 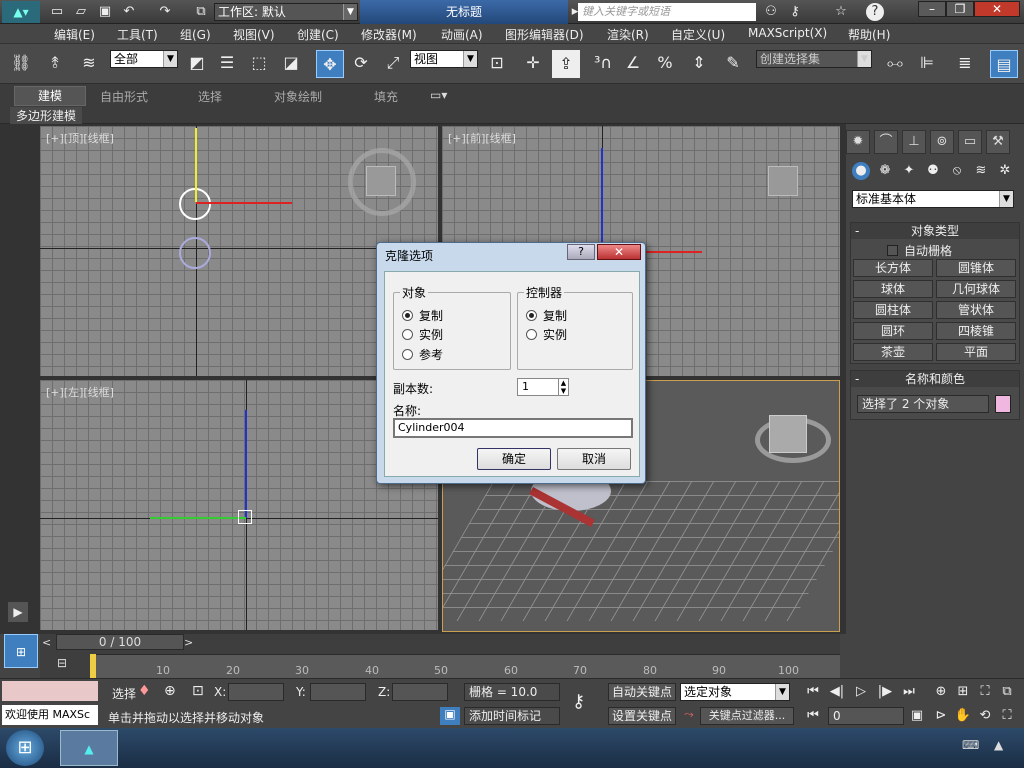 What do you see at coordinates (330, 64) in the screenshot?
I see `move-icon: ✥` at bounding box center [330, 64].